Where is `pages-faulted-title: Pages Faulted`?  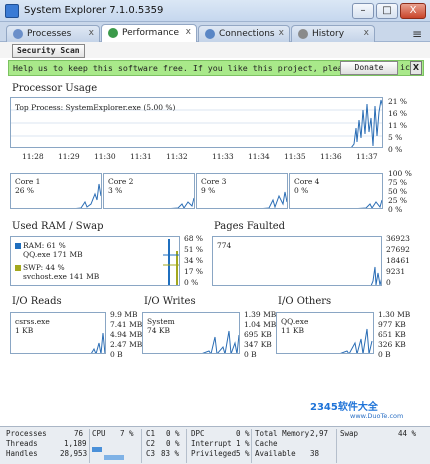 pages-faulted-title: Pages Faulted is located at coordinates (250, 226).